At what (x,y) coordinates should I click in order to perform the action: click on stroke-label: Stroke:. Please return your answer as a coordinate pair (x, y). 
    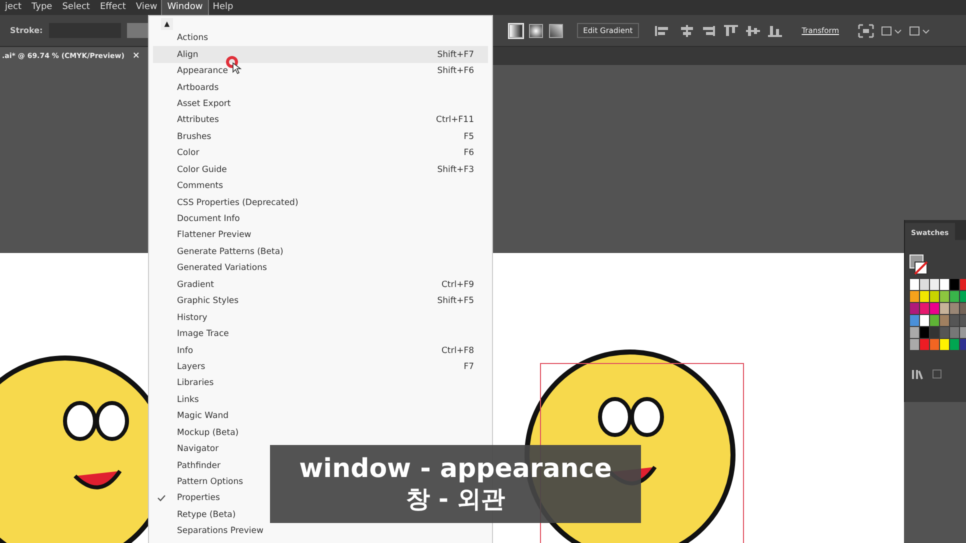
    Looking at the image, I should click on (26, 30).